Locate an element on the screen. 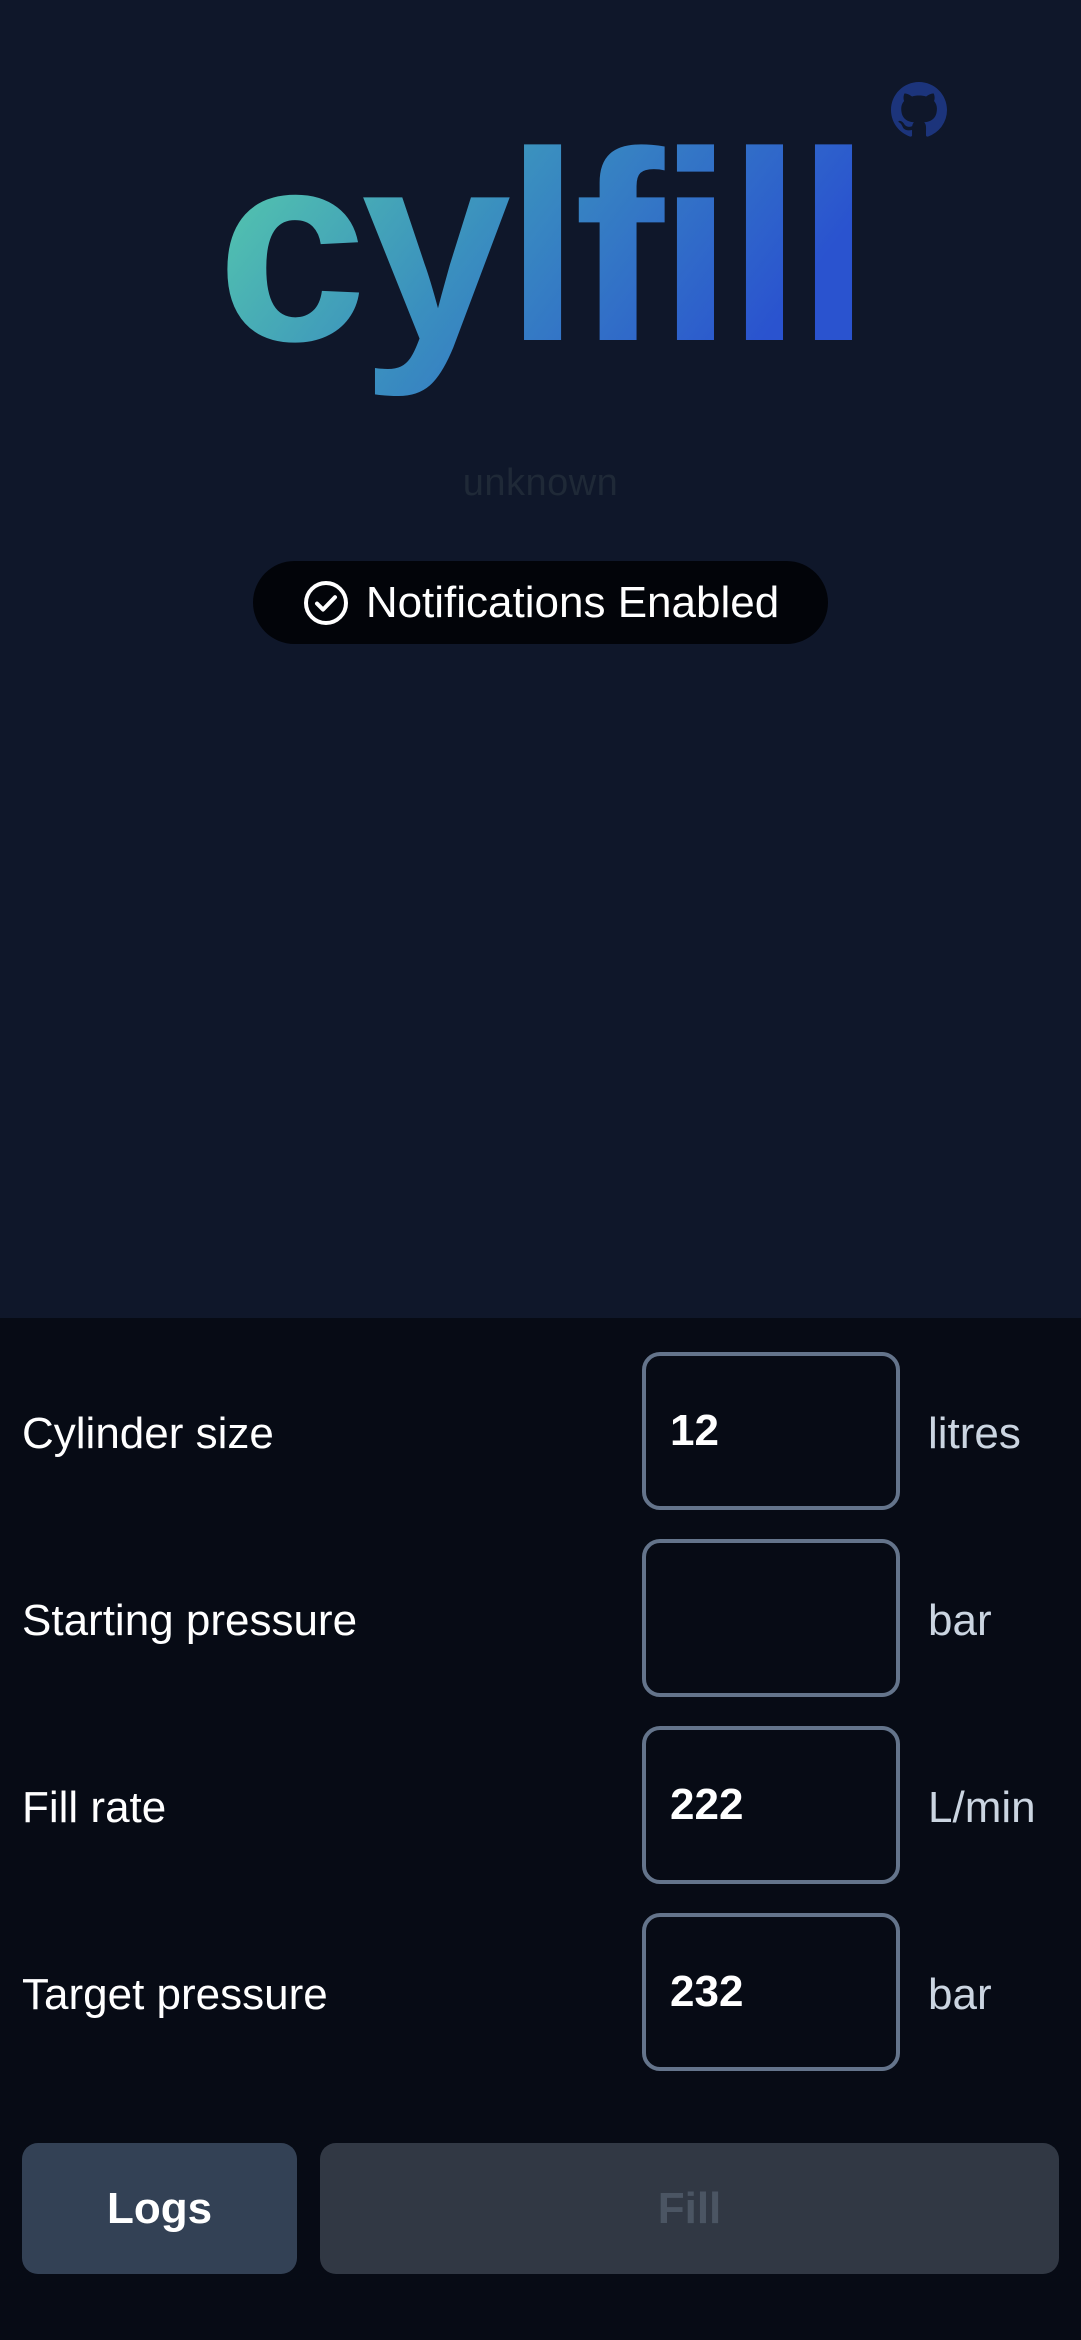  fill-rate-input is located at coordinates (771, 1805).